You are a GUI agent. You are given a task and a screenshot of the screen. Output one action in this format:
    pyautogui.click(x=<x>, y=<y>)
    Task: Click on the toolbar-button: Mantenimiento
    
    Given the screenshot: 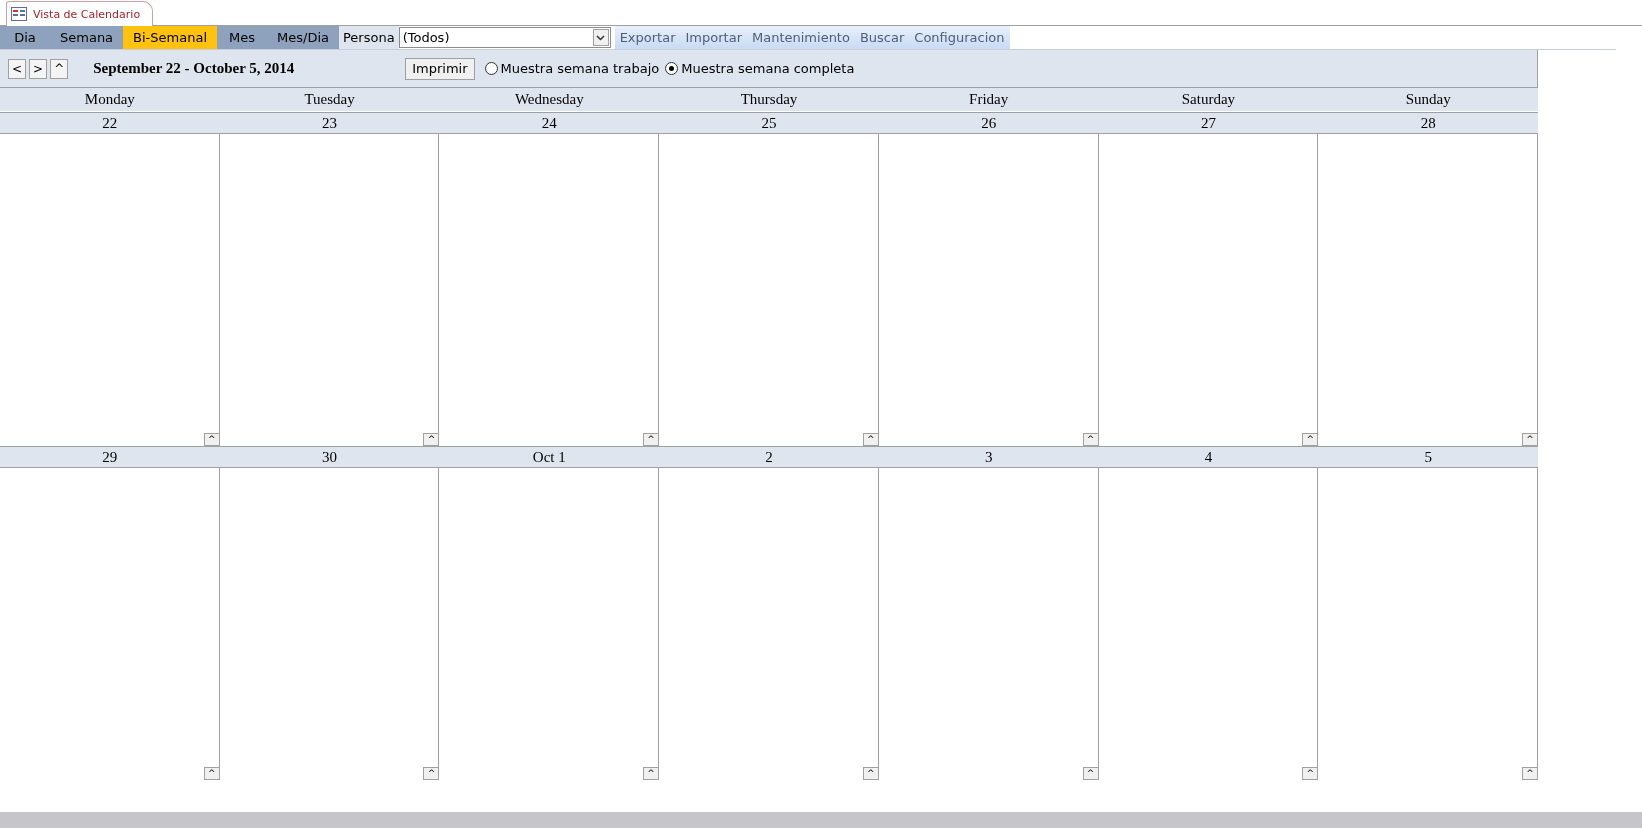 What is the action you would take?
    pyautogui.click(x=801, y=37)
    